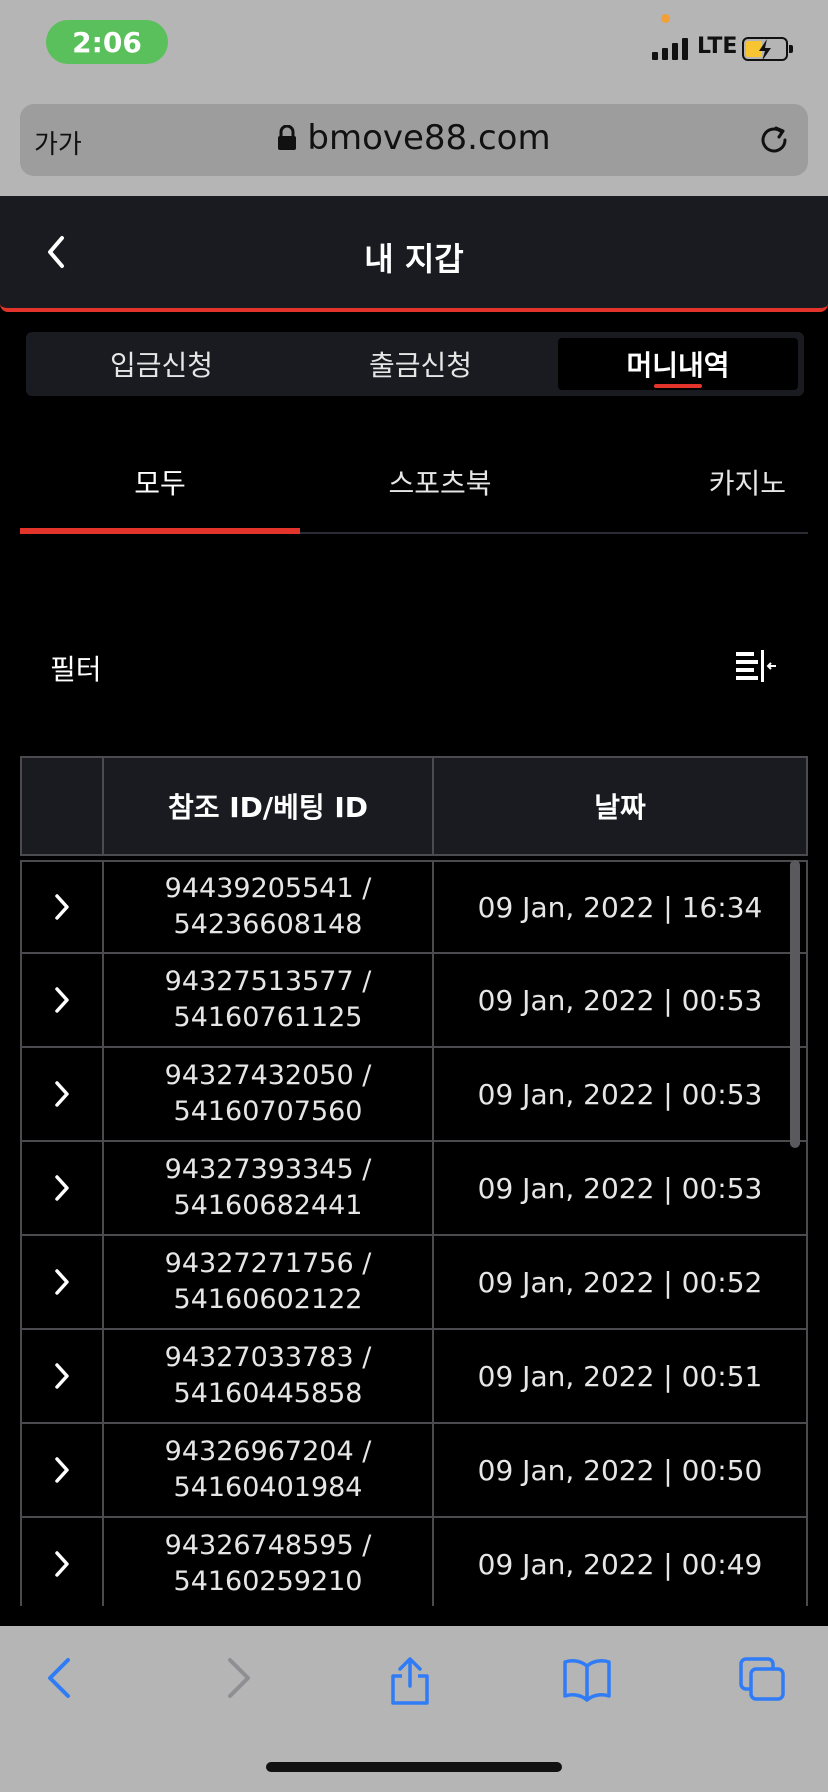 The height and width of the screenshot is (1792, 828). What do you see at coordinates (268, 1169) in the screenshot?
I see `ref-id: 94327393345 /` at bounding box center [268, 1169].